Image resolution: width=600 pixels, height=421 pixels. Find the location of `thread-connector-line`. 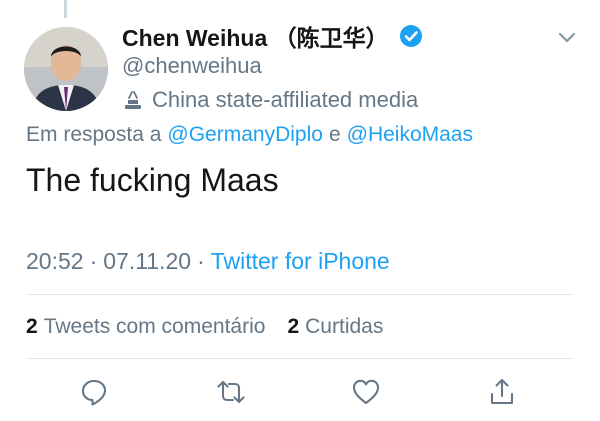

thread-connector-line is located at coordinates (65, 9).